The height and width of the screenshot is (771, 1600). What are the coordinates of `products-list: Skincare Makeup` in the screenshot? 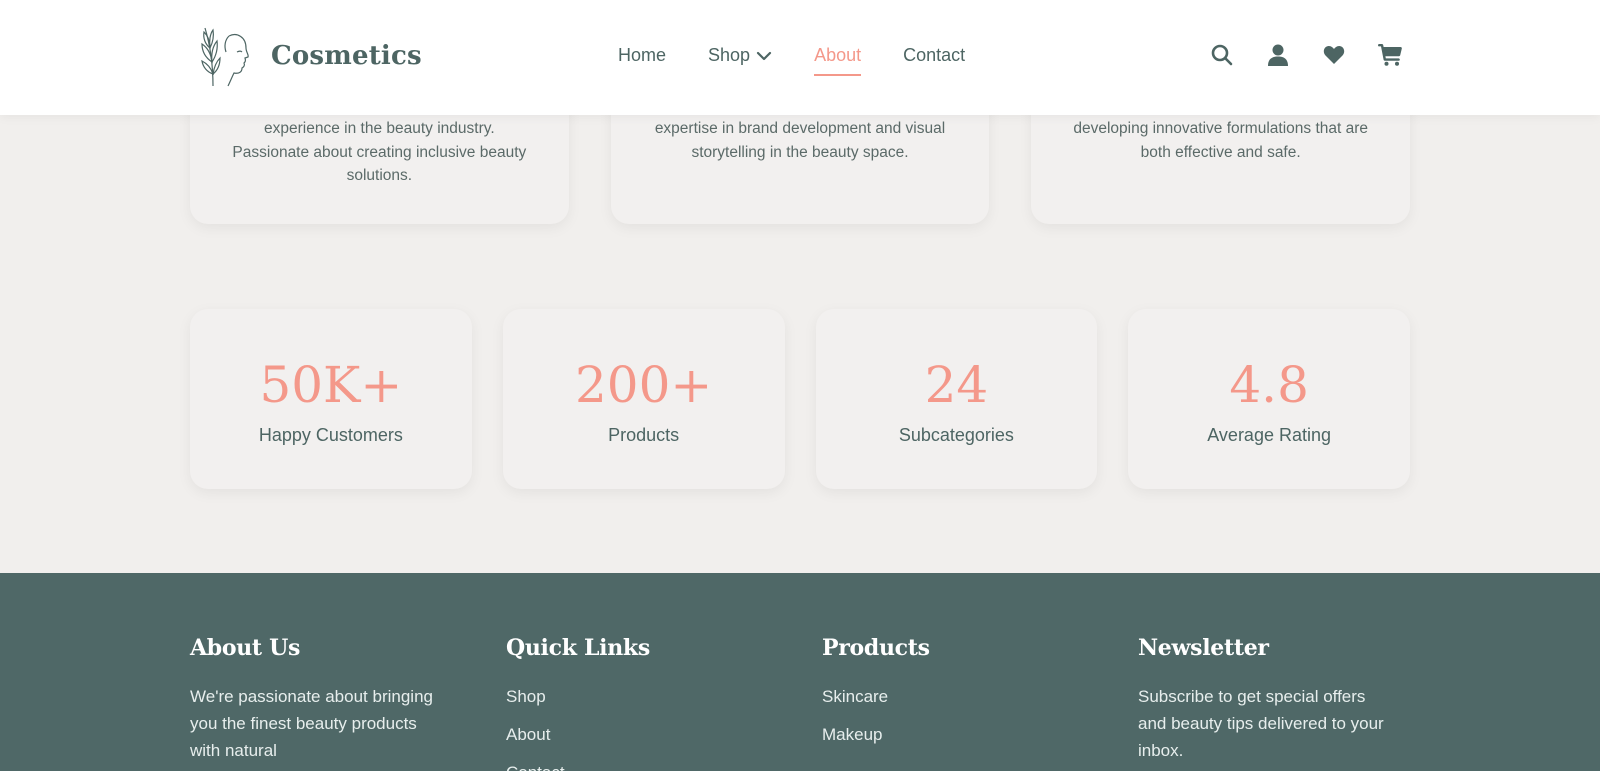 It's located at (980, 715).